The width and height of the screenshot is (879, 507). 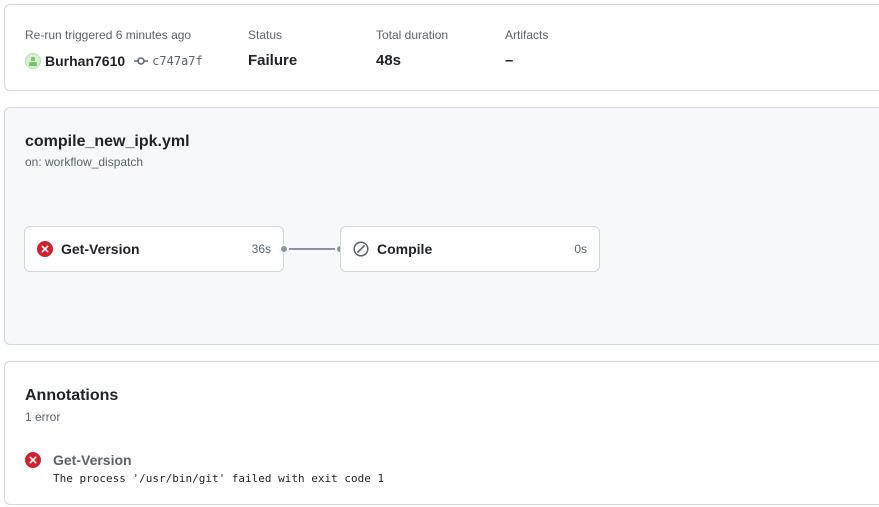 I want to click on connector-dot-left, so click(x=284, y=249).